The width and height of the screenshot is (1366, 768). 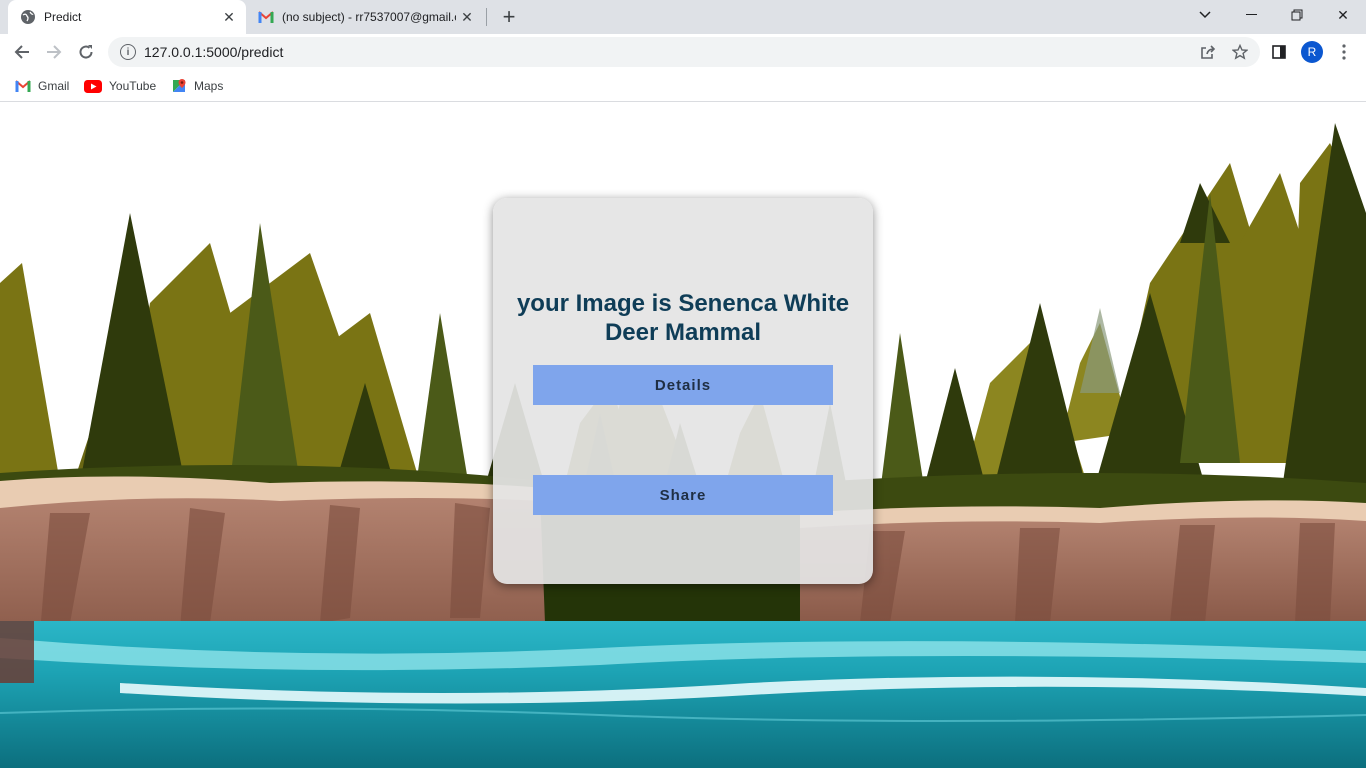 I want to click on maps-icon, so click(x=179, y=86).